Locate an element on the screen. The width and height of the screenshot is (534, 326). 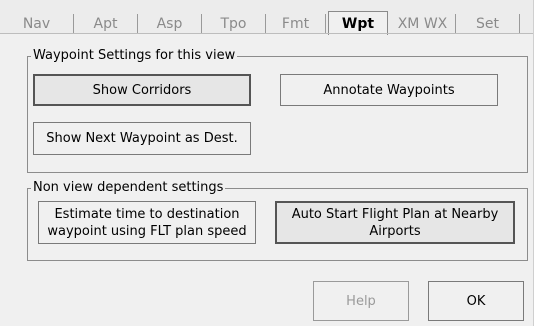
show-next-waypoint-label: Show Next Waypoint as Dest. is located at coordinates (142, 138).